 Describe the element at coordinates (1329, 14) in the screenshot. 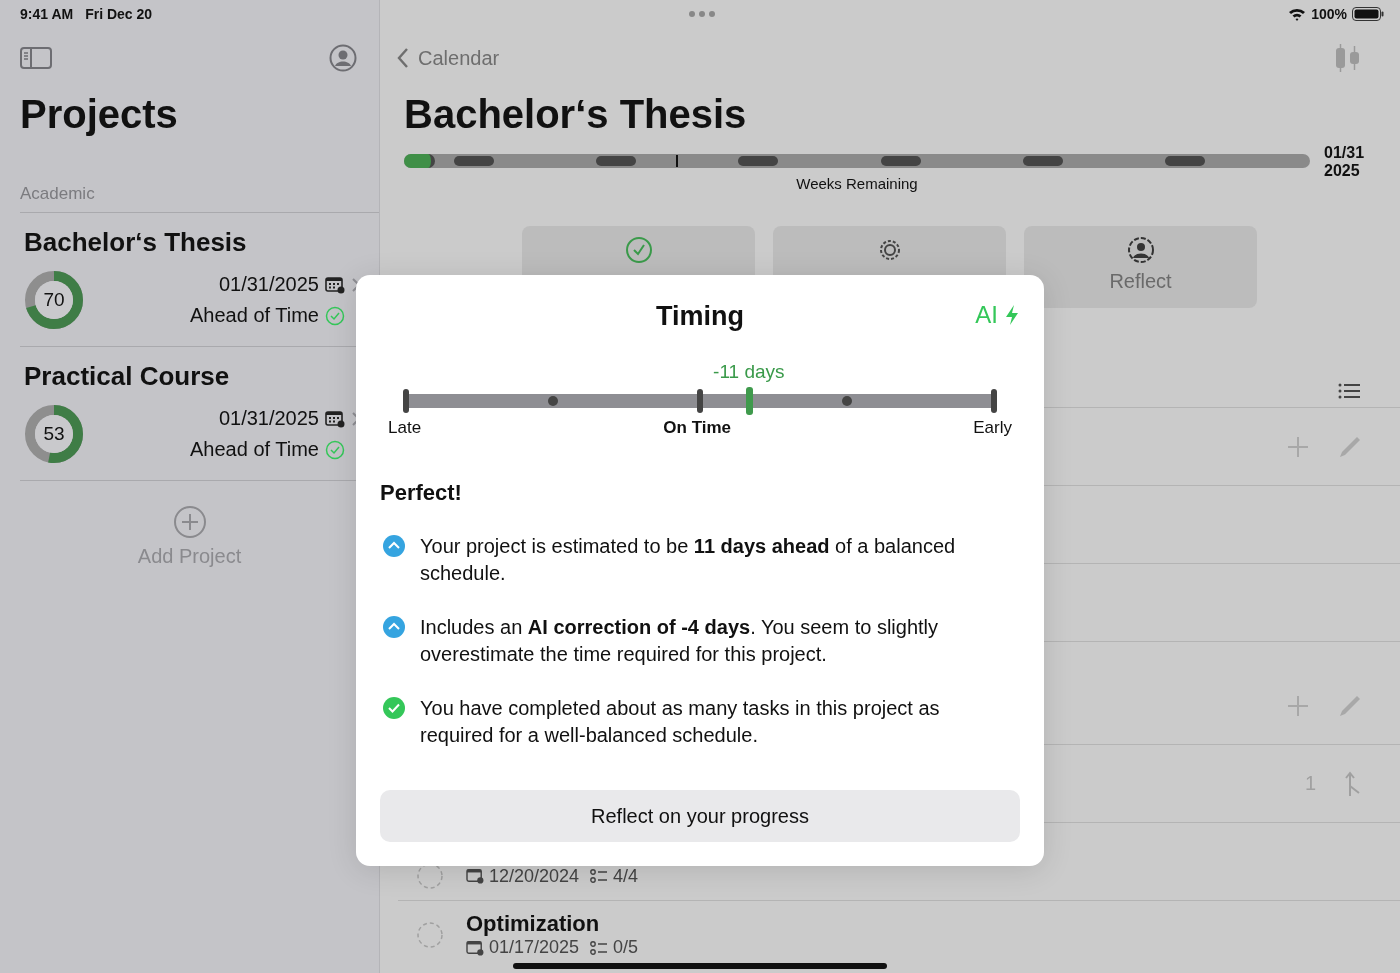

I see `battery-percent: 100%` at that location.